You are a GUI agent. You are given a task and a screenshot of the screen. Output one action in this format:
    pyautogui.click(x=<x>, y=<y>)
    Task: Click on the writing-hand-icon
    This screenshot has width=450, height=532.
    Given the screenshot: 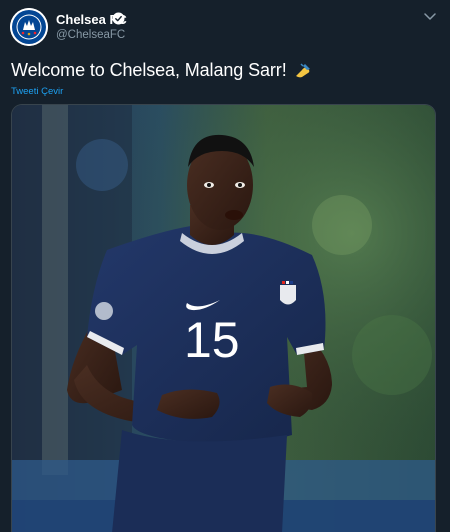 What is the action you would take?
    pyautogui.click(x=302, y=70)
    